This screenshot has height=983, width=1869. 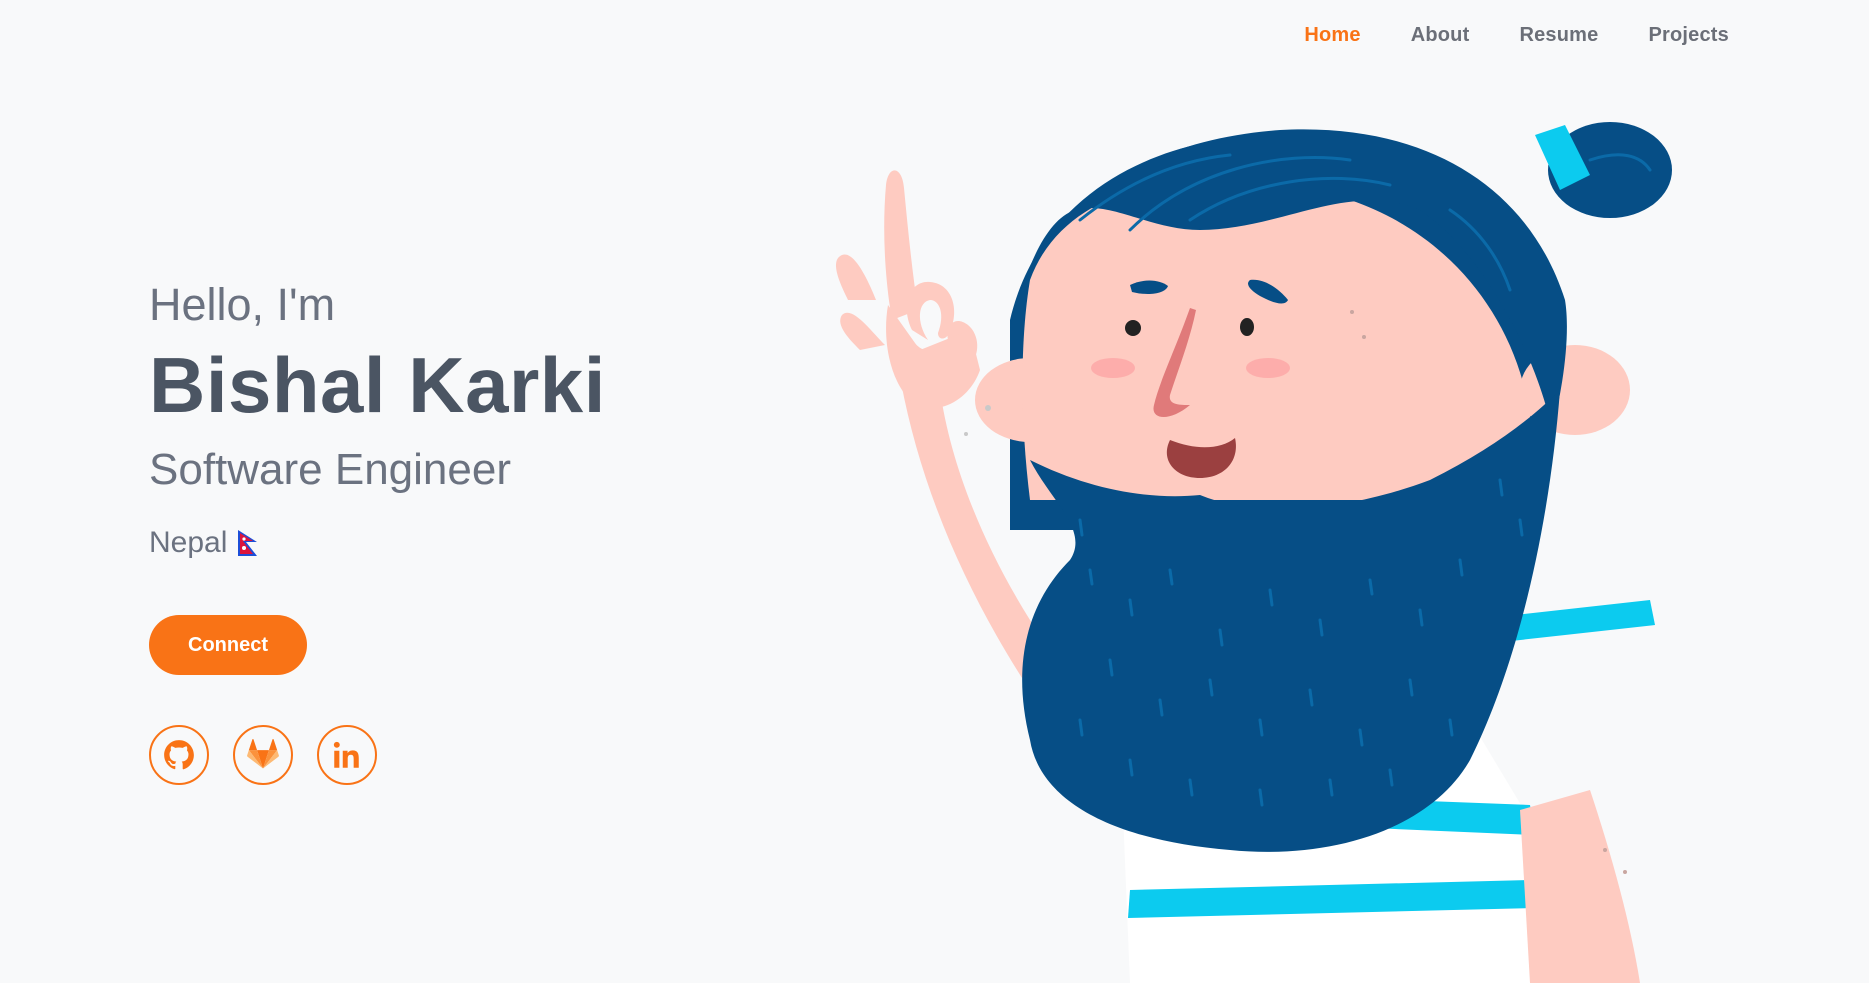 What do you see at coordinates (1268, 368) in the screenshot?
I see `right-cheek` at bounding box center [1268, 368].